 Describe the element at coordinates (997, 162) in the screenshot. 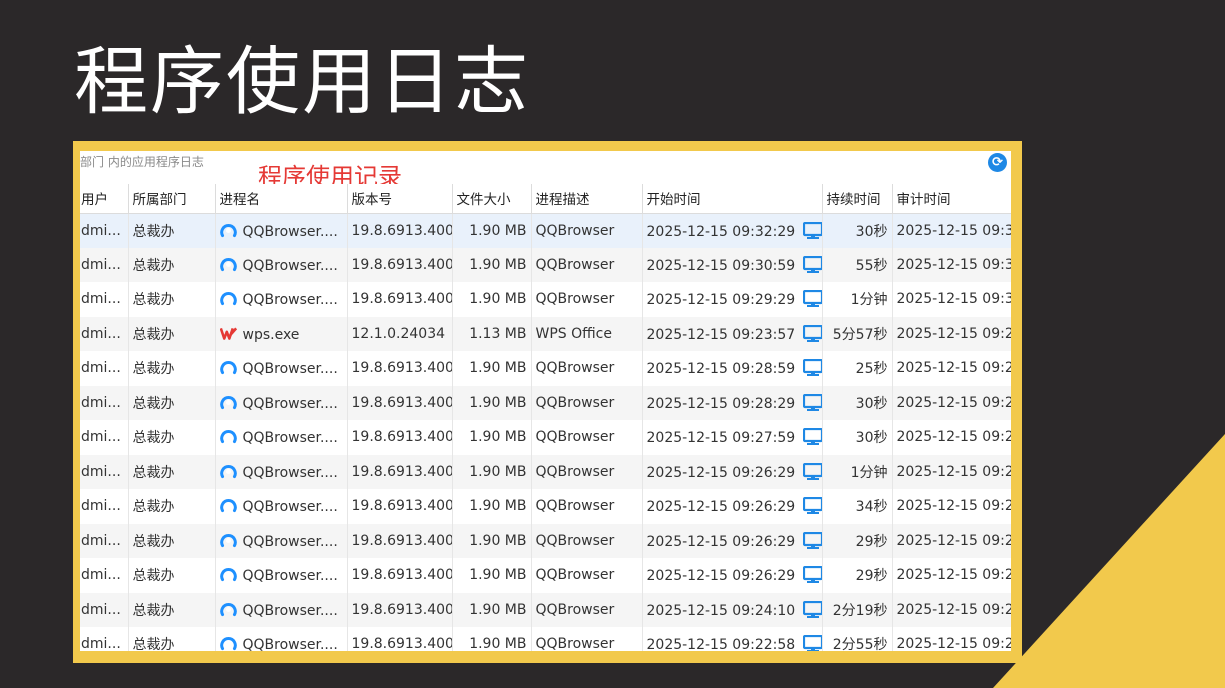

I see `refresh-icon: ⟳` at that location.